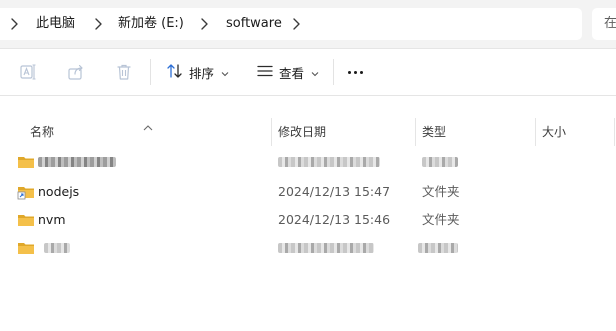  I want to click on sort-button: 排序, so click(197, 72).